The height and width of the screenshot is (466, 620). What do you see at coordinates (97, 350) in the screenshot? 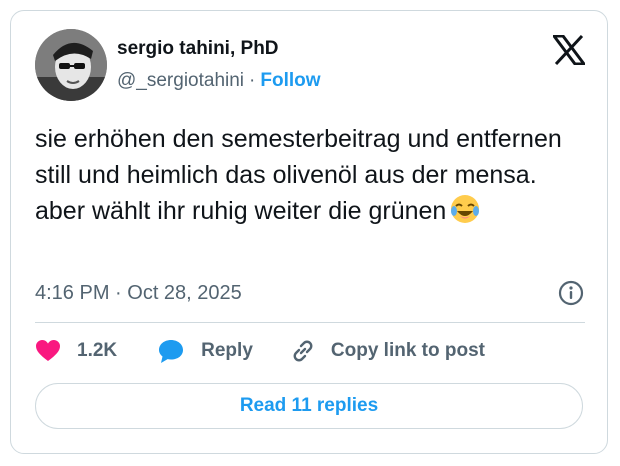
I see `like-count: 1.2K` at bounding box center [97, 350].